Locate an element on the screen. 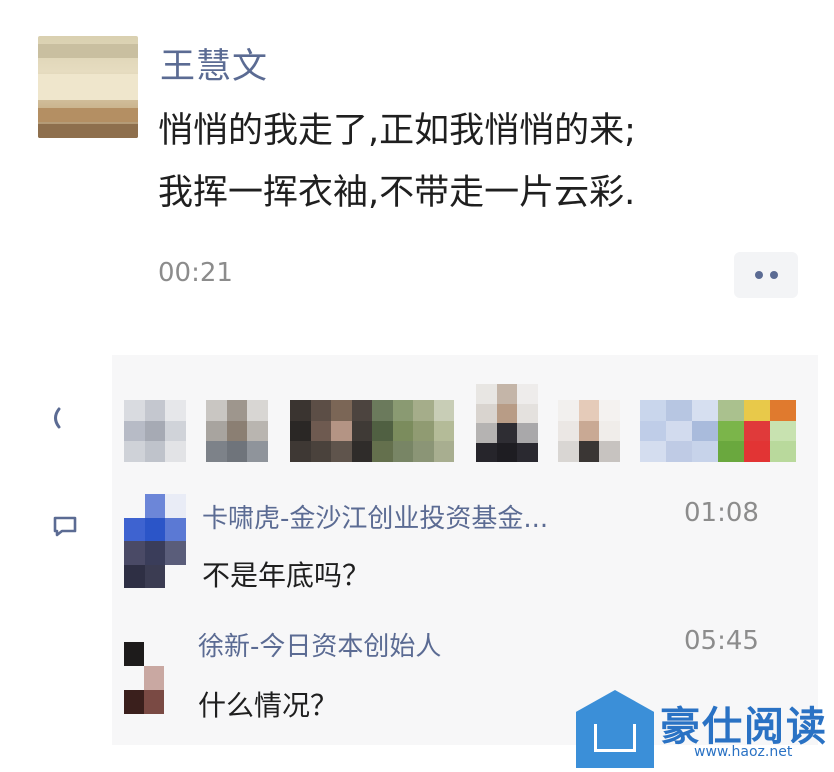 This screenshot has width=834, height=772. post-author-name: 王慧文 is located at coordinates (214, 63).